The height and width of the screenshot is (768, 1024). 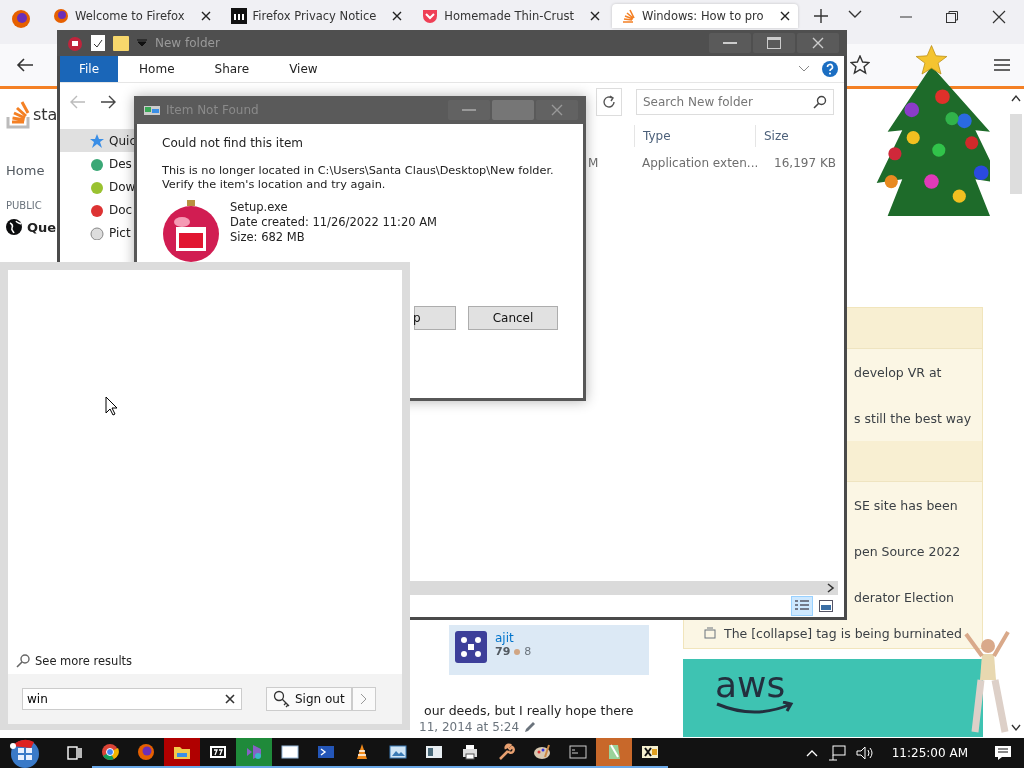 I want to click on menu-icon, so click(x=1002, y=65).